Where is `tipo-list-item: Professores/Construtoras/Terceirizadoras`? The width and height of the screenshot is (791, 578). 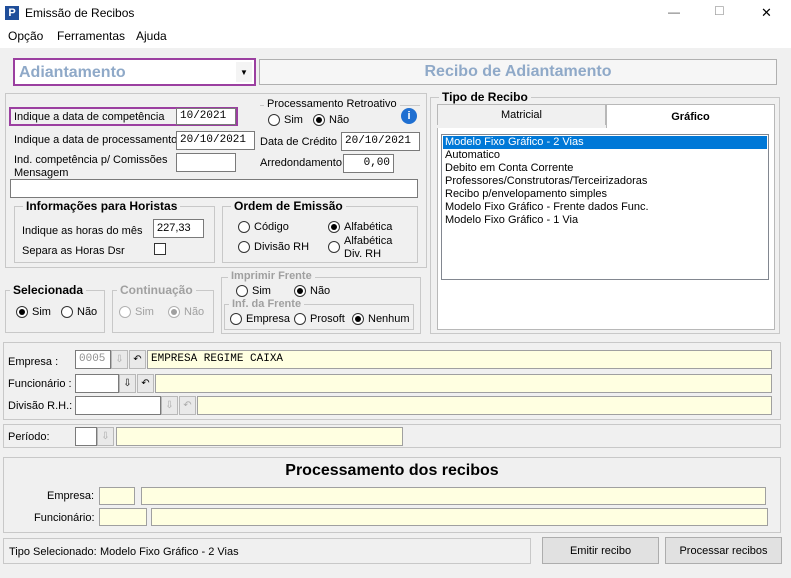 tipo-list-item: Professores/Construtoras/Terceirizadoras is located at coordinates (605, 181).